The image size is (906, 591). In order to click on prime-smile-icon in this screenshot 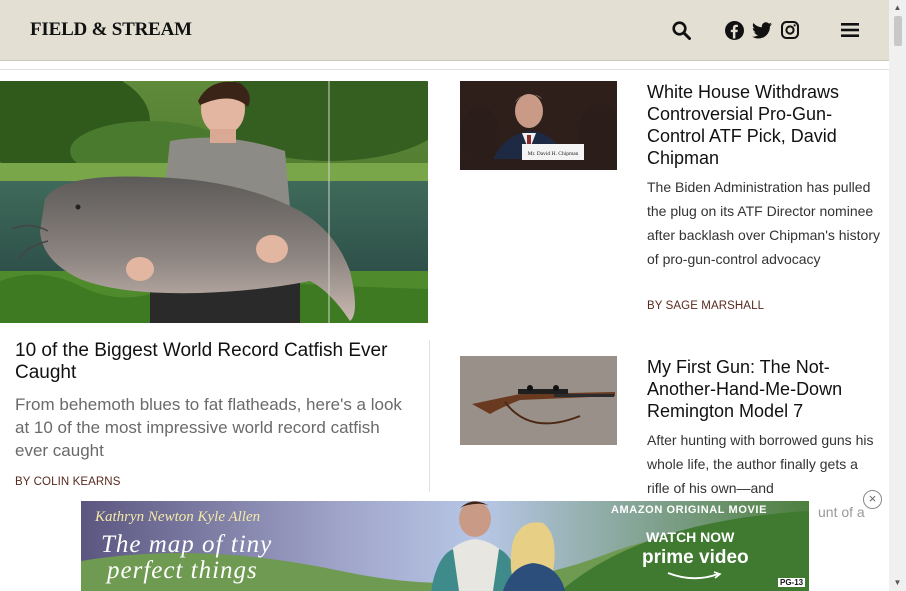, I will do `click(694, 575)`.